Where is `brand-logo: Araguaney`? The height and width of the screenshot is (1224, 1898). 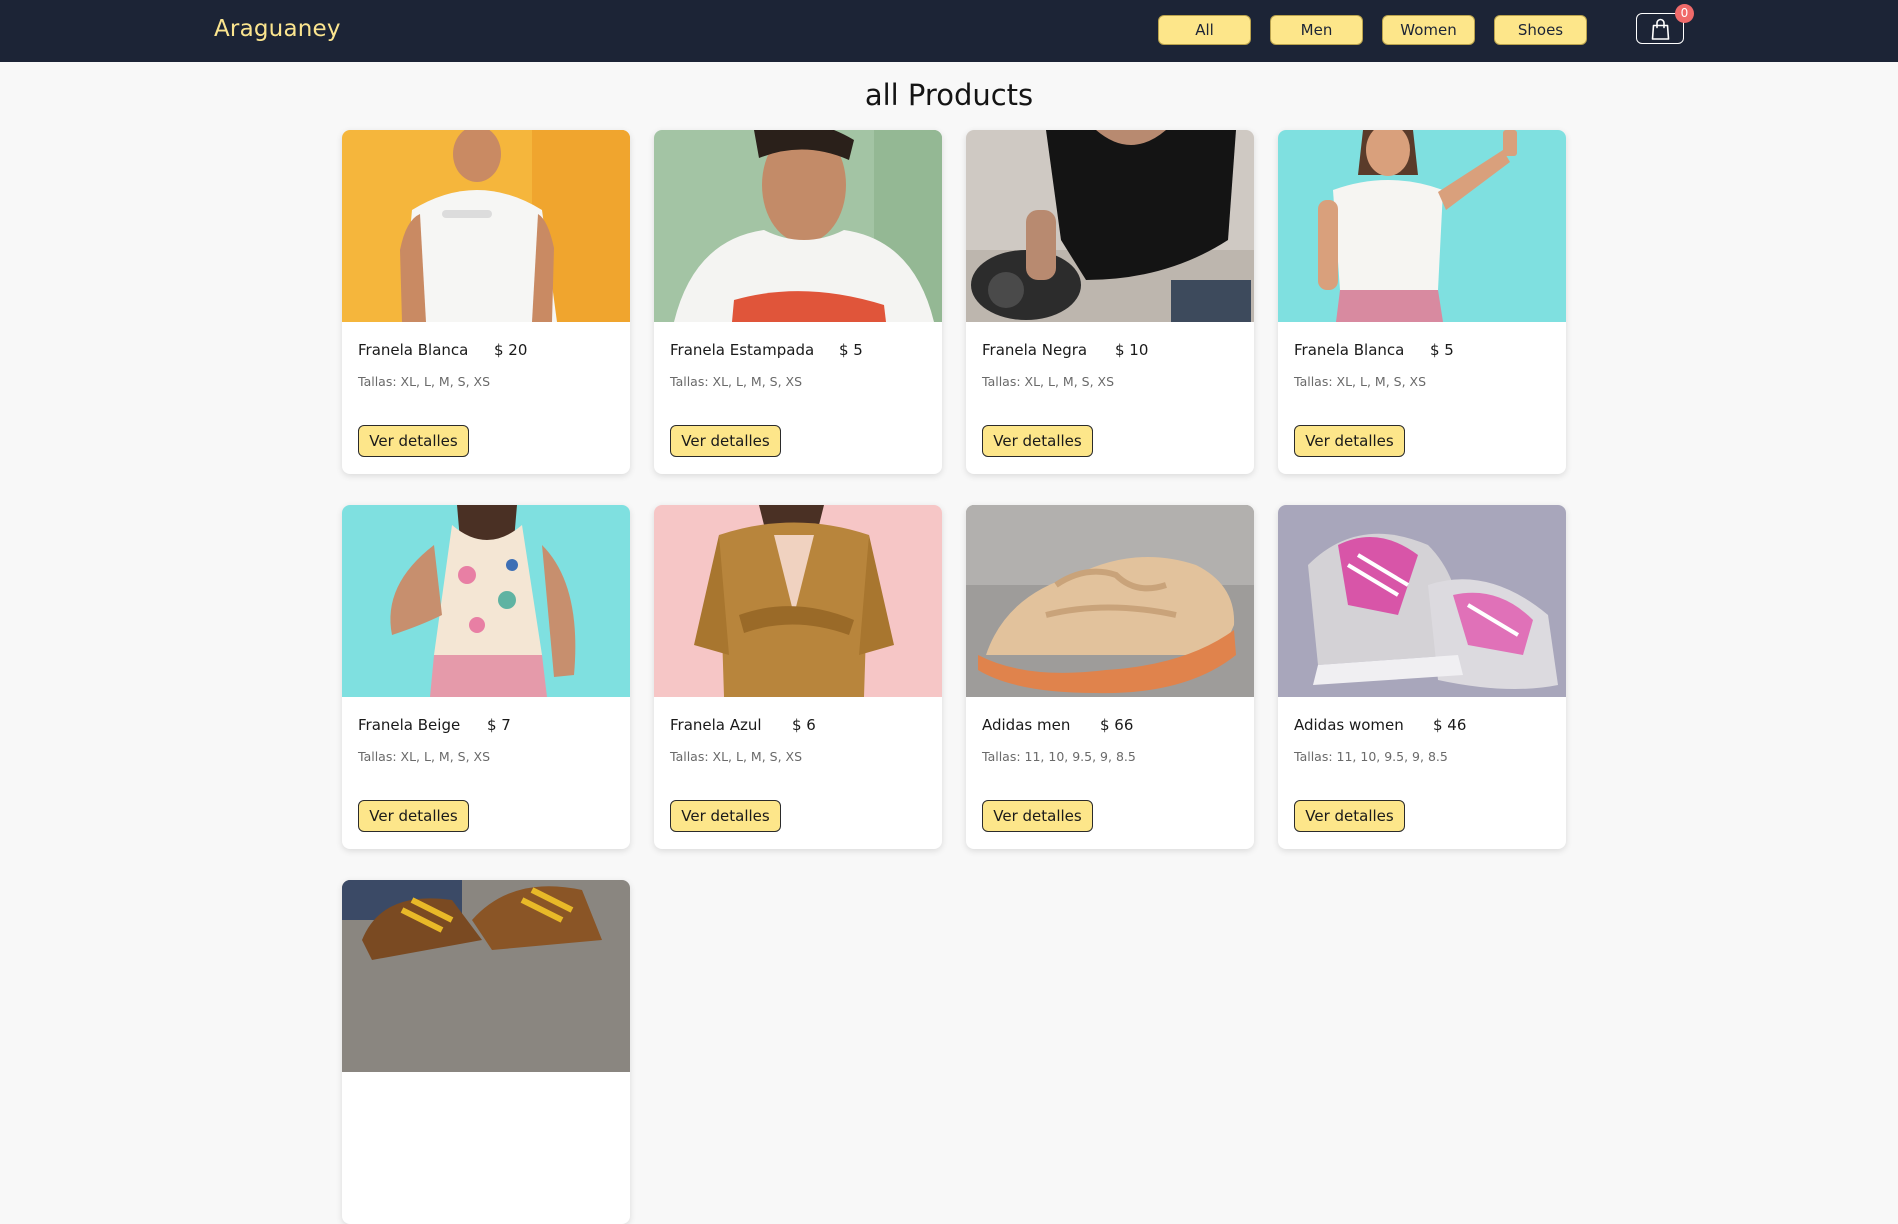
brand-logo: Araguaney is located at coordinates (277, 29).